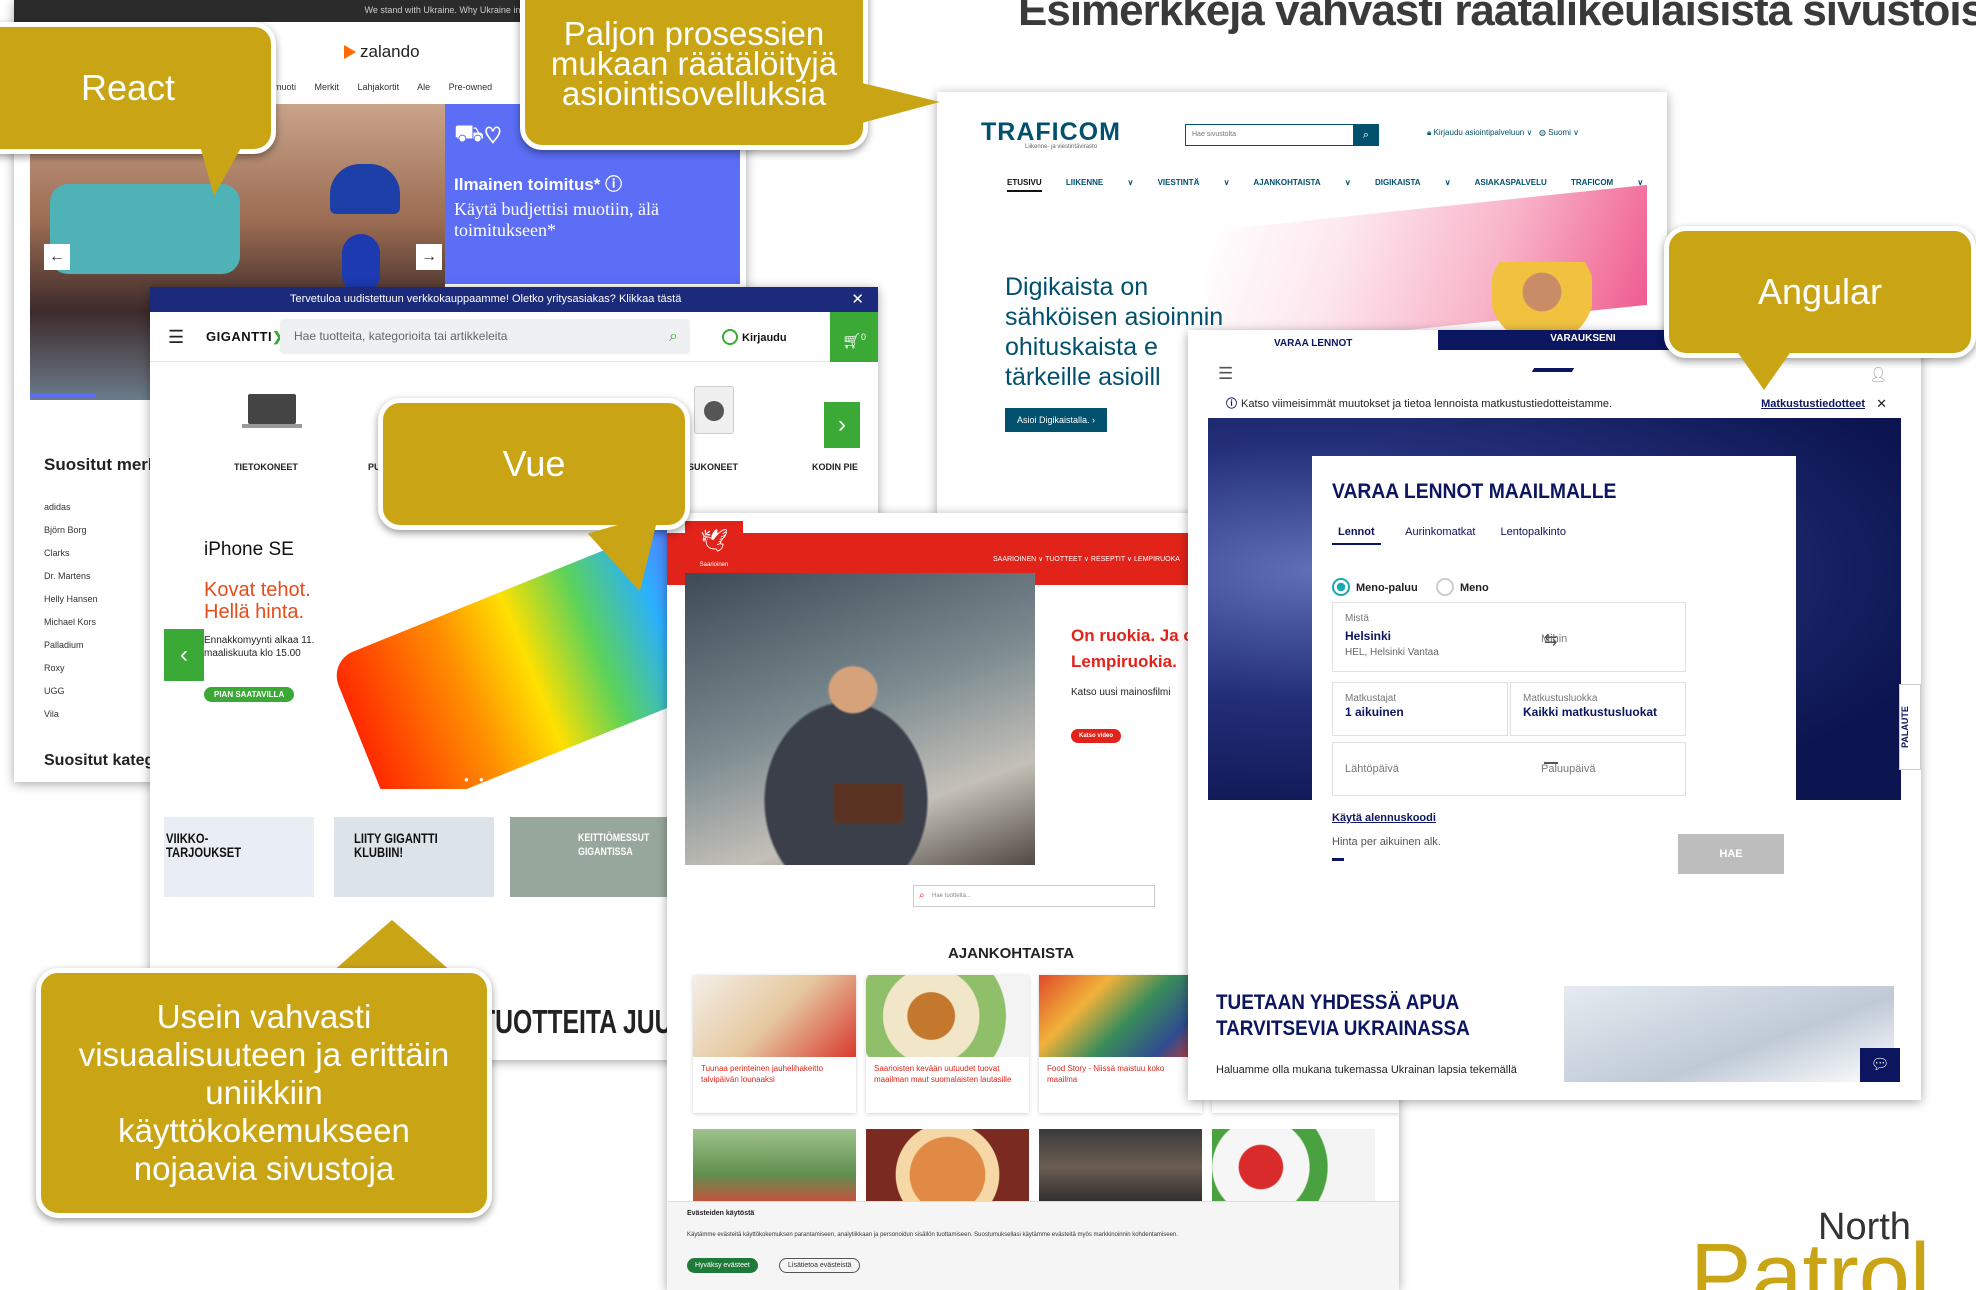  Describe the element at coordinates (820, 1265) in the screenshot. I see `cookie-more-button: Lisätietoa evästeistä` at that location.